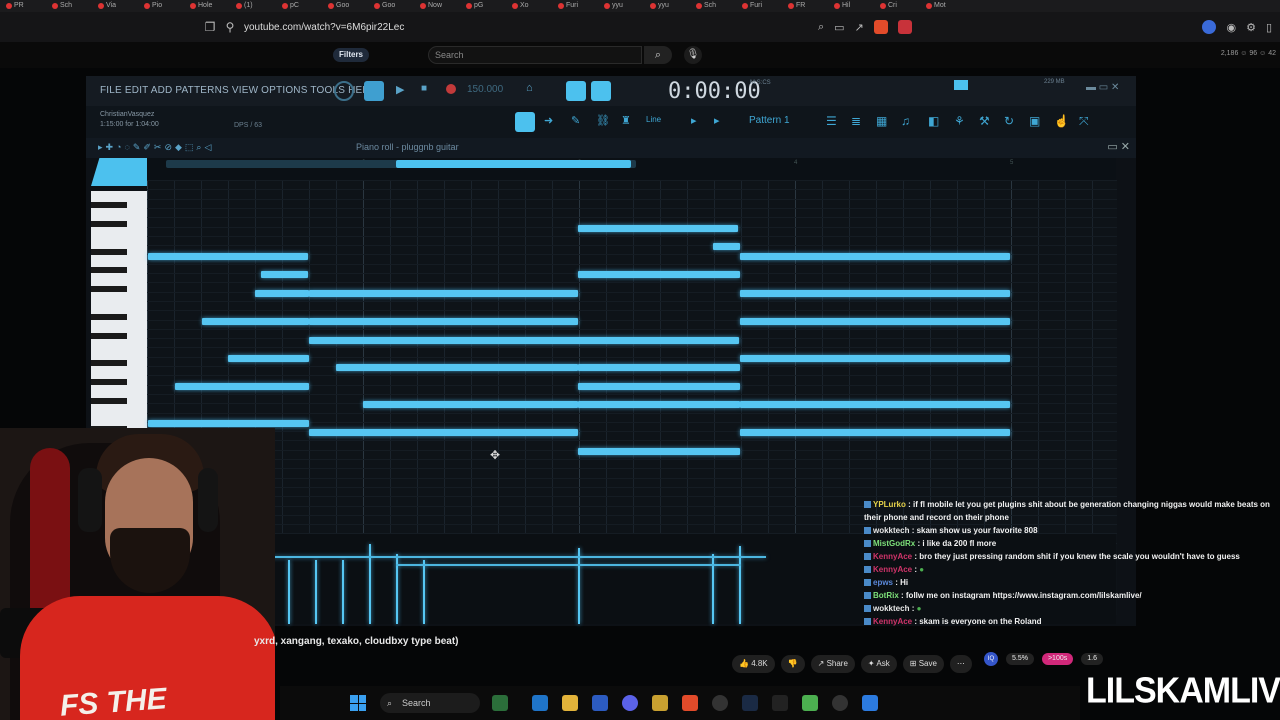 This screenshot has width=1280, height=720. Describe the element at coordinates (165, 5) in the screenshot. I see `browser-tab: Pio` at that location.